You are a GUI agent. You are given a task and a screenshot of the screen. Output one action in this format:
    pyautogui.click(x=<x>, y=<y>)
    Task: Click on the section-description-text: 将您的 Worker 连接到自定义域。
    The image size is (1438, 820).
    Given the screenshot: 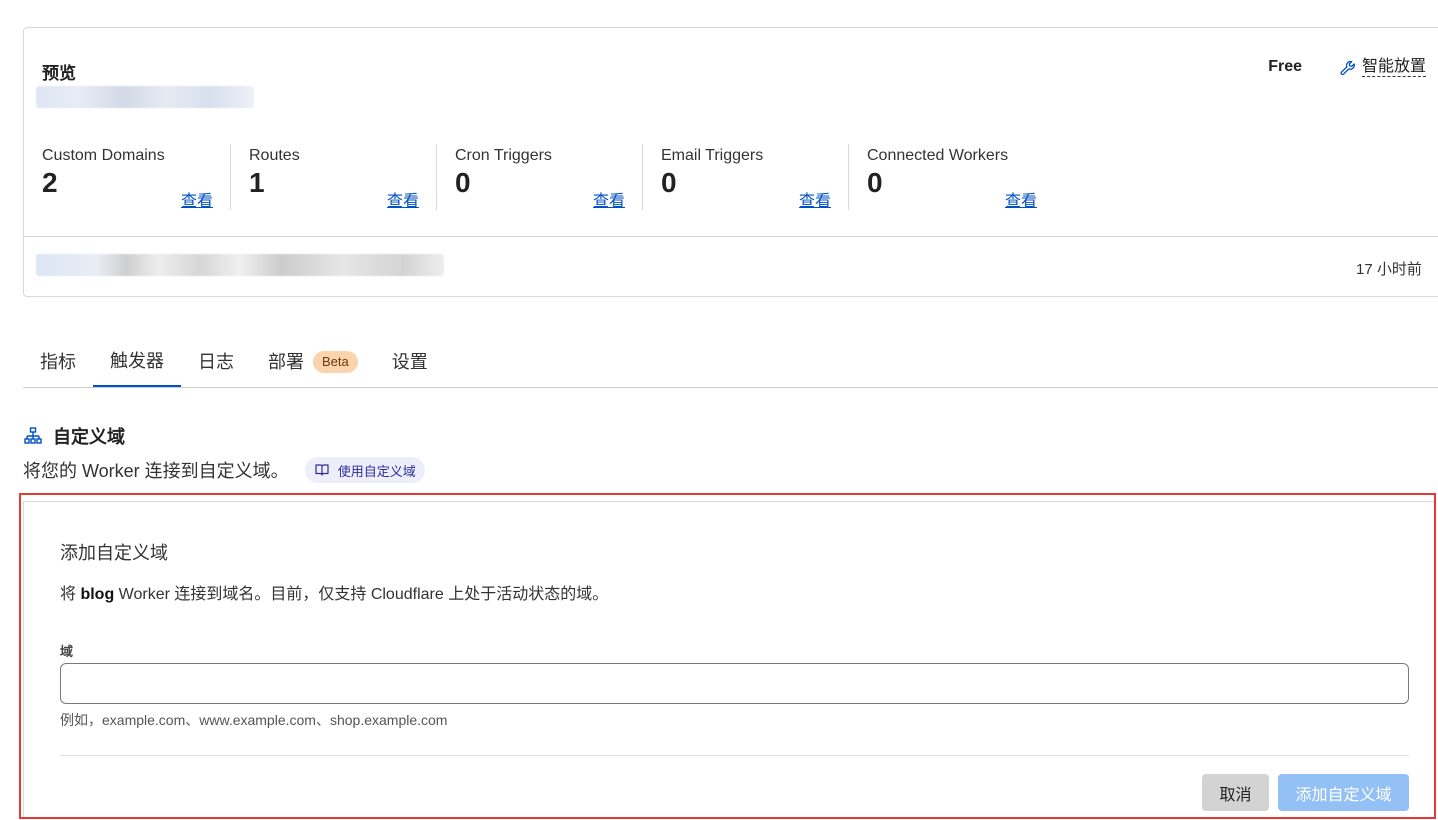 What is the action you would take?
    pyautogui.click(x=156, y=471)
    